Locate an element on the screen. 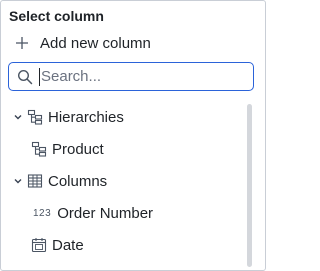 This screenshot has height=271, width=320. tree-item-product: Product is located at coordinates (67, 149).